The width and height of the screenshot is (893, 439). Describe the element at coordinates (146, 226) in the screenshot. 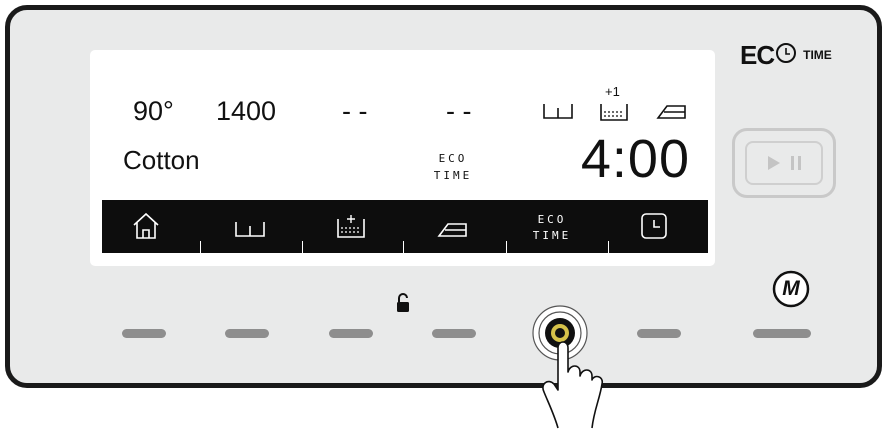

I see `home-icon` at that location.